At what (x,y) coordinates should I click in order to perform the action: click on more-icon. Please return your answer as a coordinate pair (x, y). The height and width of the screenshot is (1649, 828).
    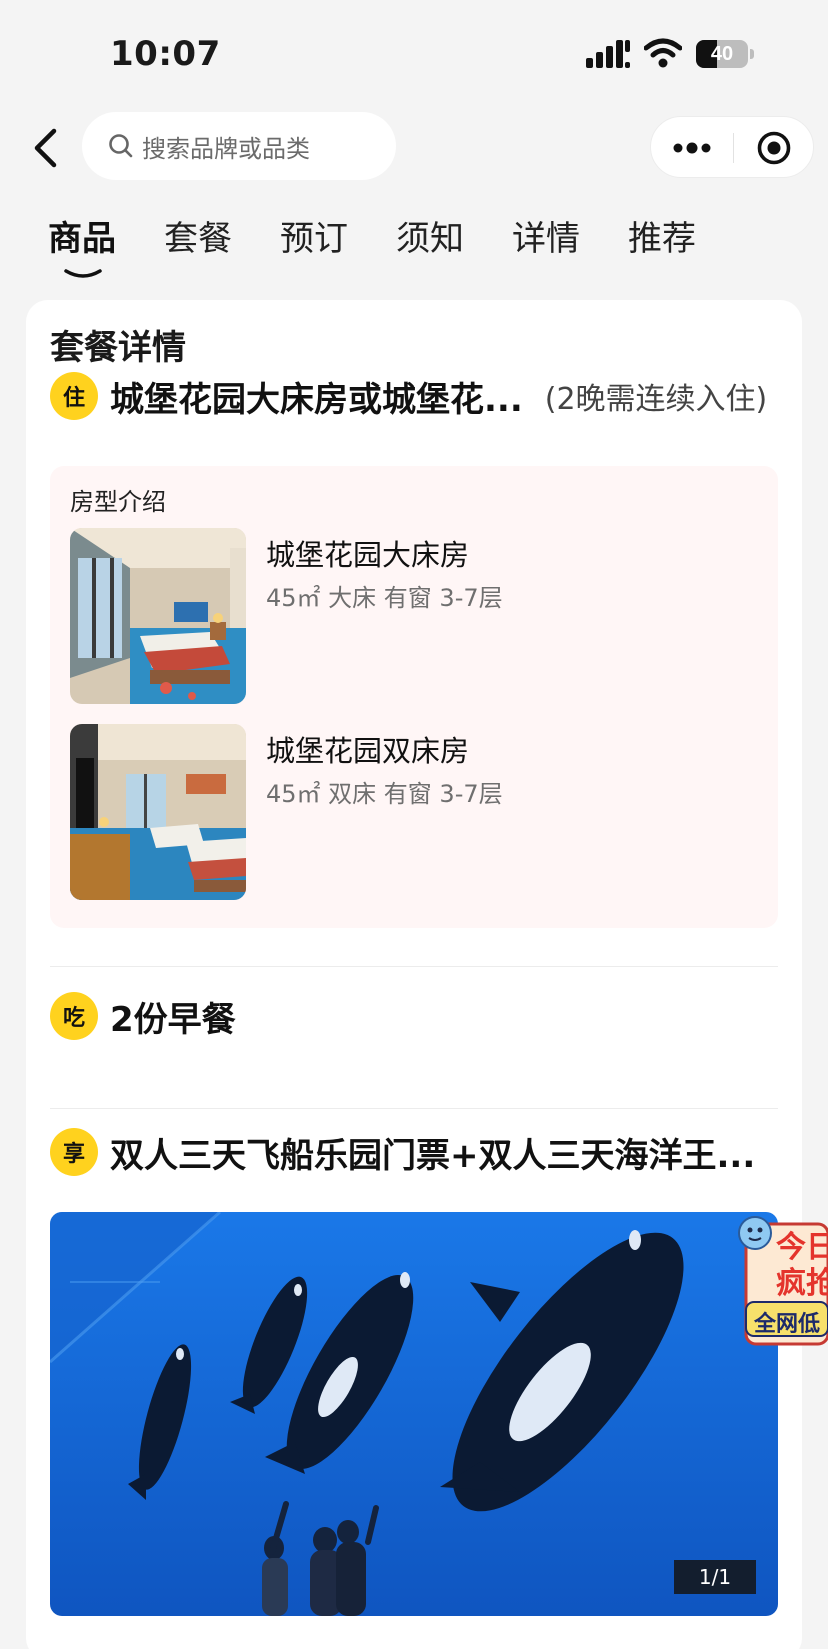
    Looking at the image, I should click on (692, 148).